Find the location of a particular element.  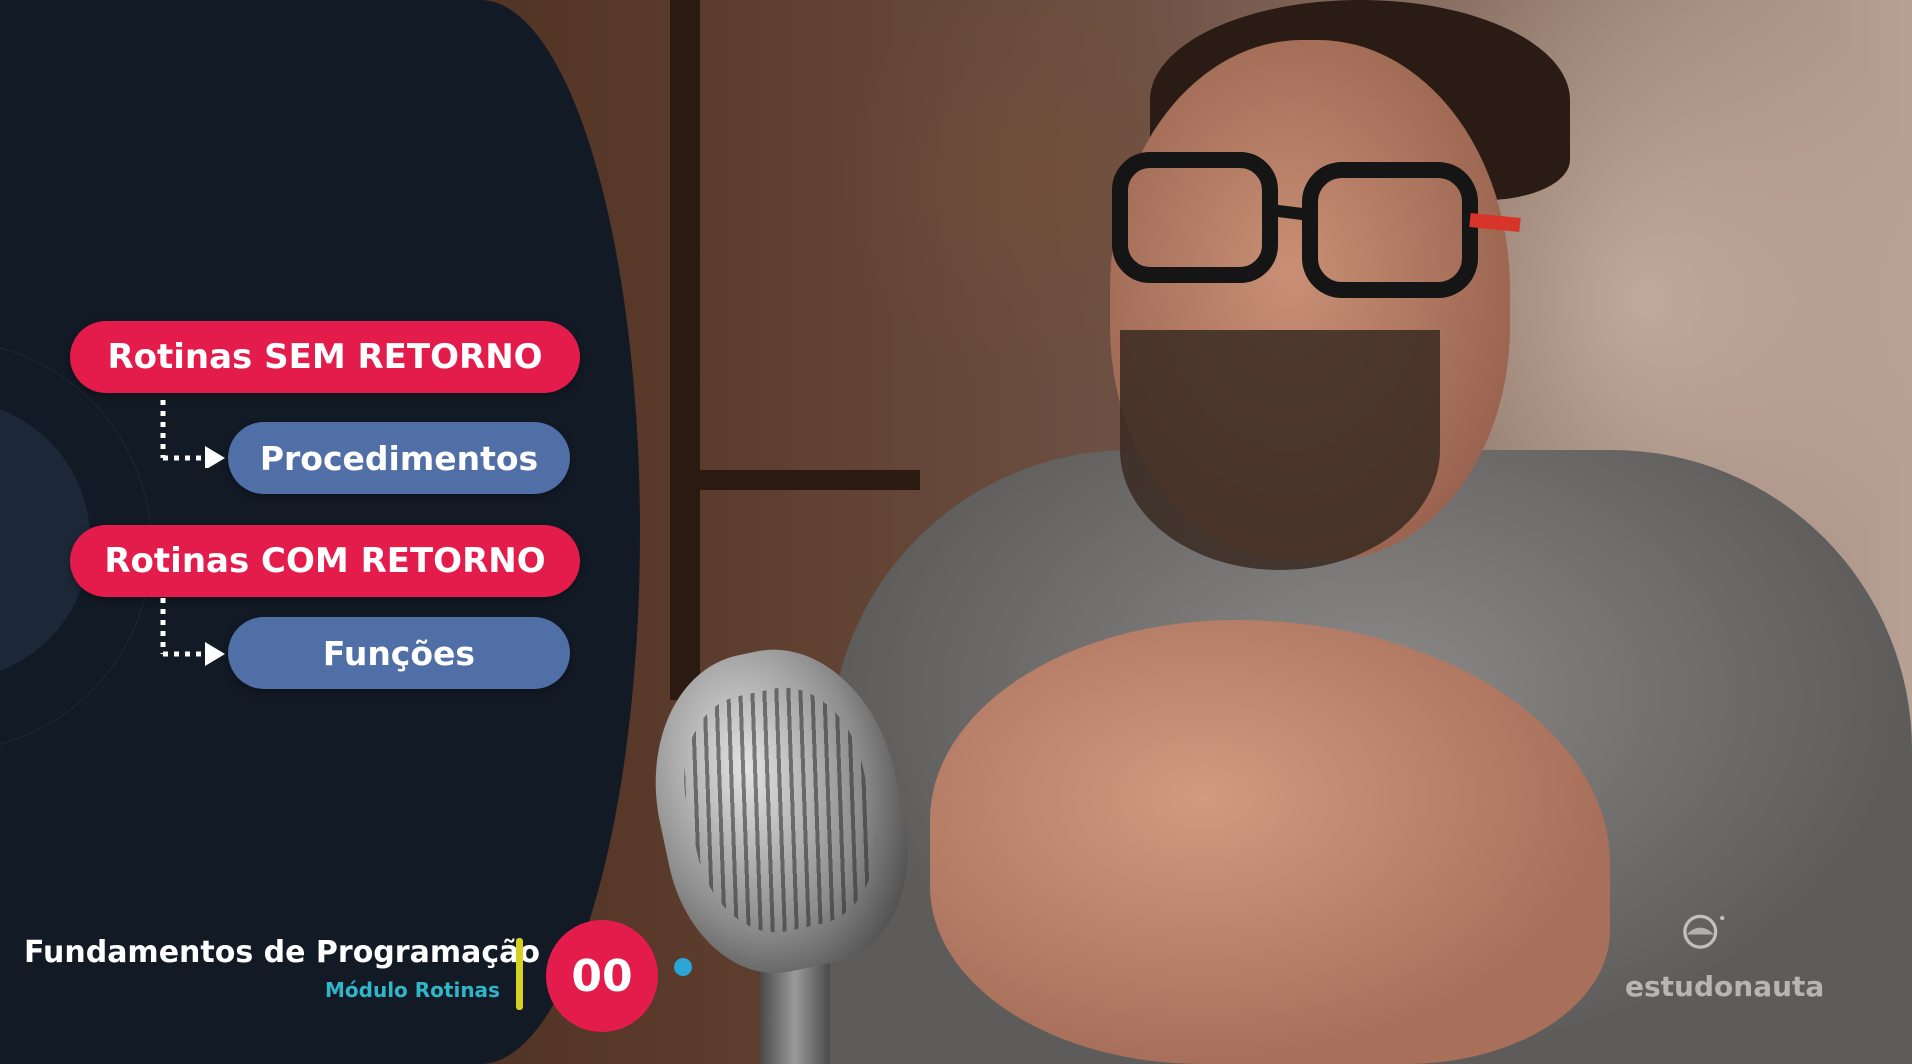

routines-with-return-pill: Rotinas COM RETORNO is located at coordinates (325, 561).